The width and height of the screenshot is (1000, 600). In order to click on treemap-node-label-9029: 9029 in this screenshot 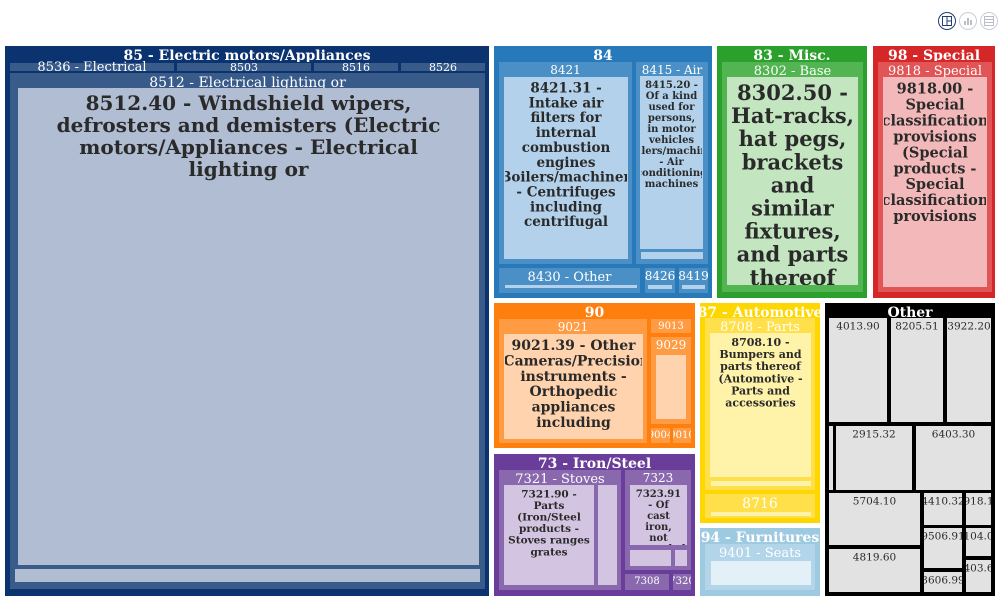, I will do `click(671, 345)`.